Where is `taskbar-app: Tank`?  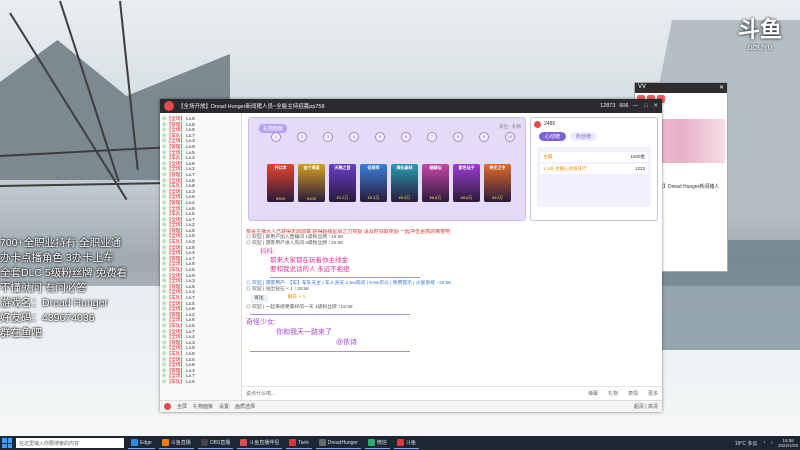
taskbar-app: Tank is located at coordinates (299, 443).